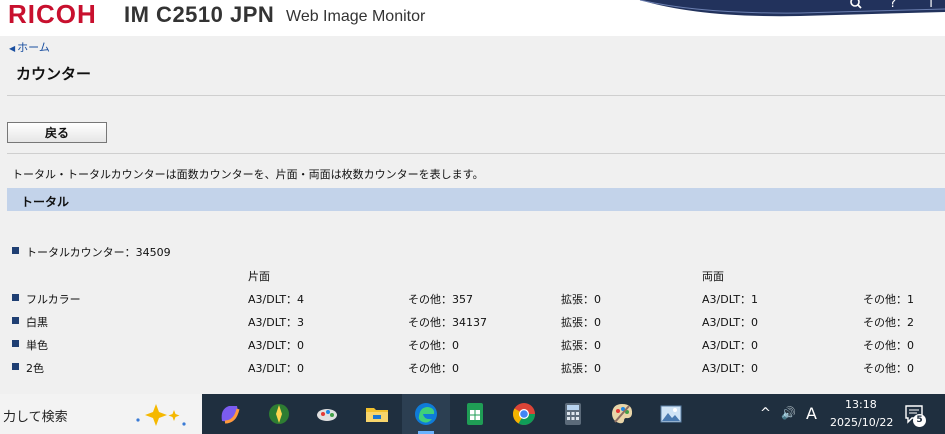 The image size is (945, 434). Describe the element at coordinates (98, 252) in the screenshot. I see `total-counter: トータルカウンター：34509` at that location.